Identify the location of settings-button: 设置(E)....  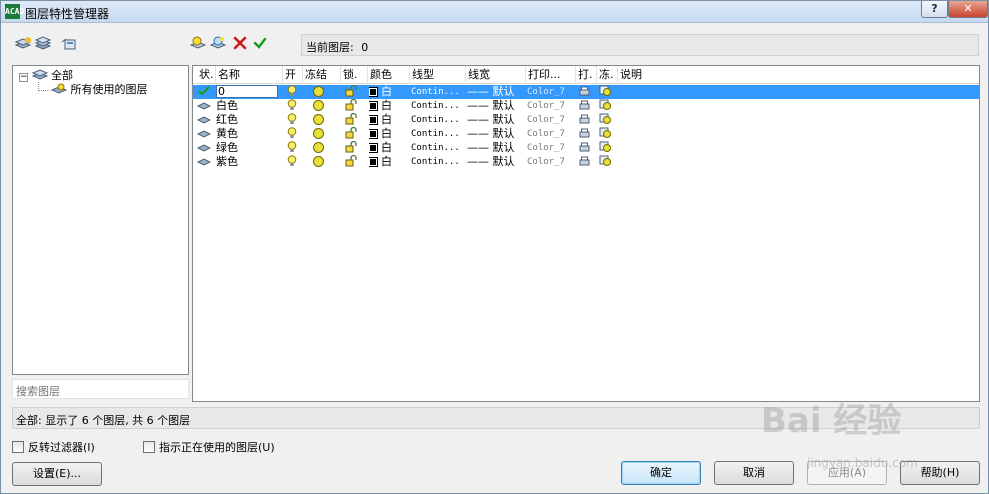
(57, 474).